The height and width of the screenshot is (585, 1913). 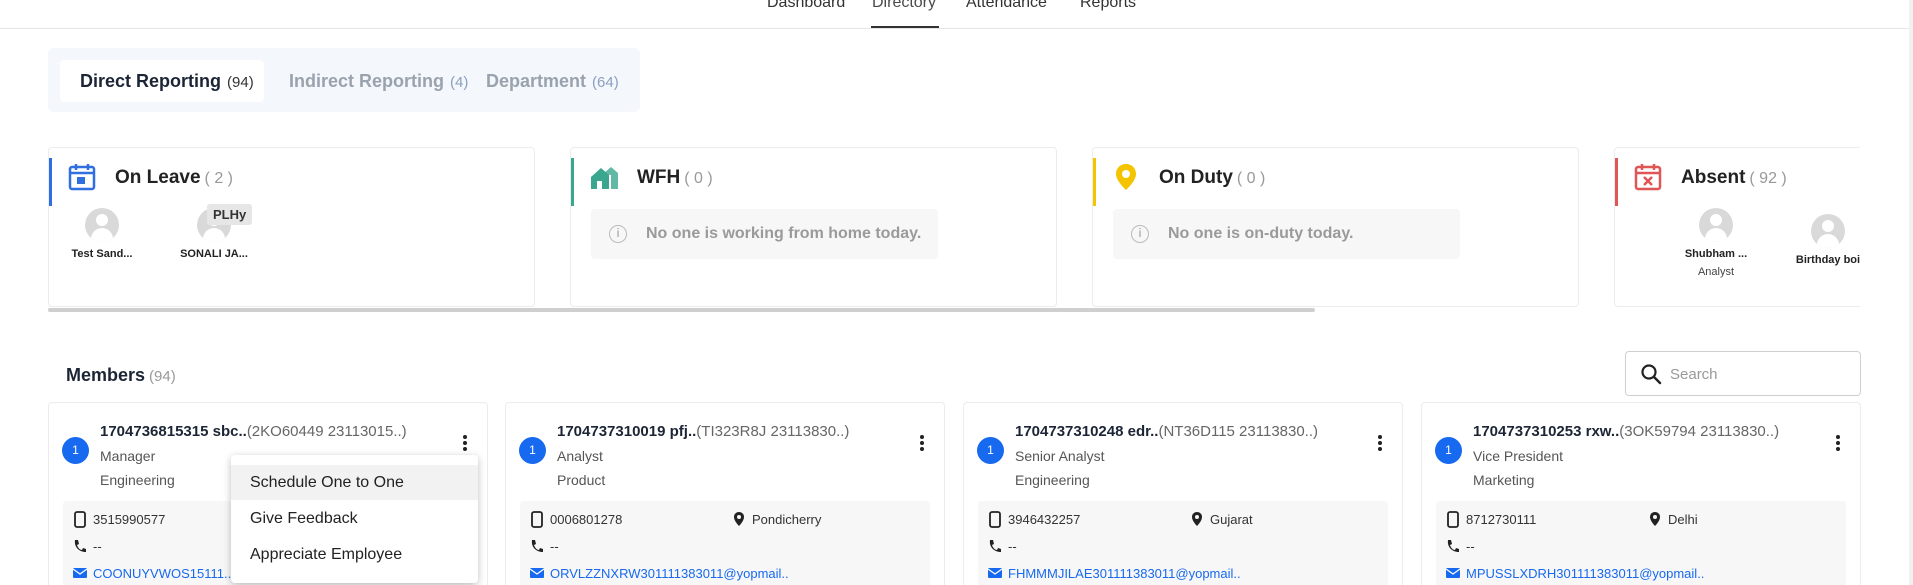 What do you see at coordinates (1760, 374) in the screenshot?
I see `search-input` at bounding box center [1760, 374].